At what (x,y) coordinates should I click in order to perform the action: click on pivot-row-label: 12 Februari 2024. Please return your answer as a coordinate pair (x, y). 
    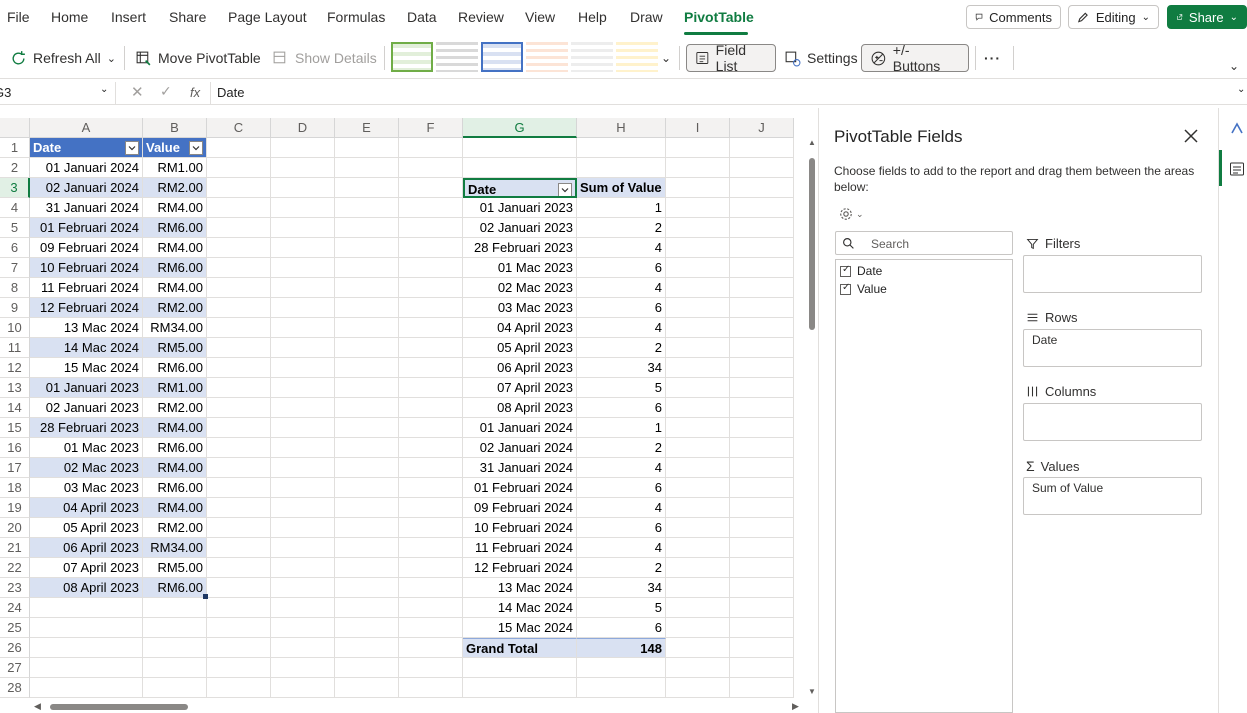
    Looking at the image, I should click on (520, 568).